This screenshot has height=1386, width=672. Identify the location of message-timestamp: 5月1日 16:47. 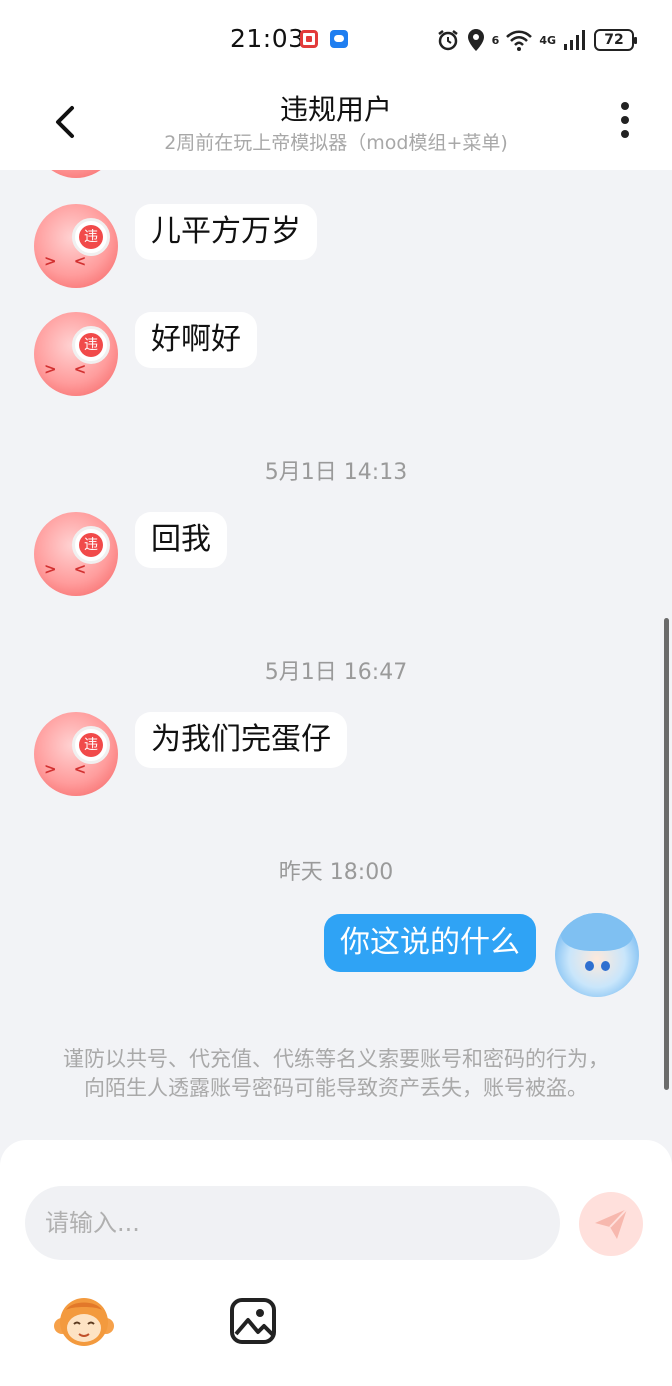
(336, 672).